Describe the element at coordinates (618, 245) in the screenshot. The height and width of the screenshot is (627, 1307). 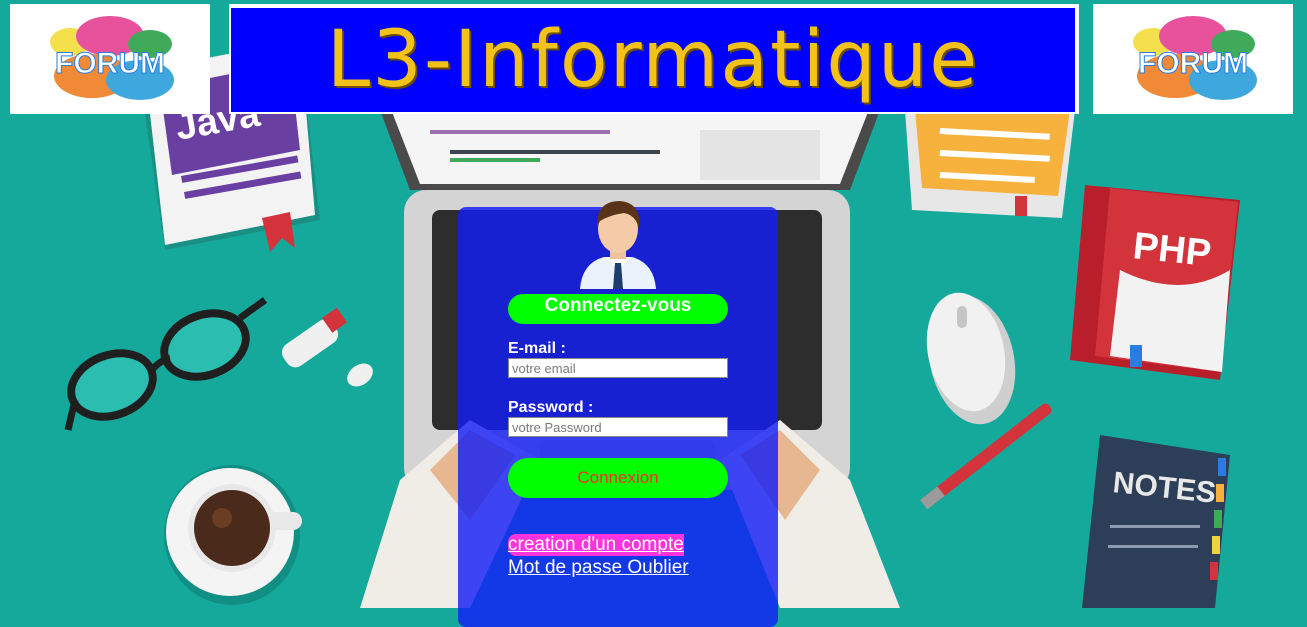
I see `user-avatar-icon` at that location.